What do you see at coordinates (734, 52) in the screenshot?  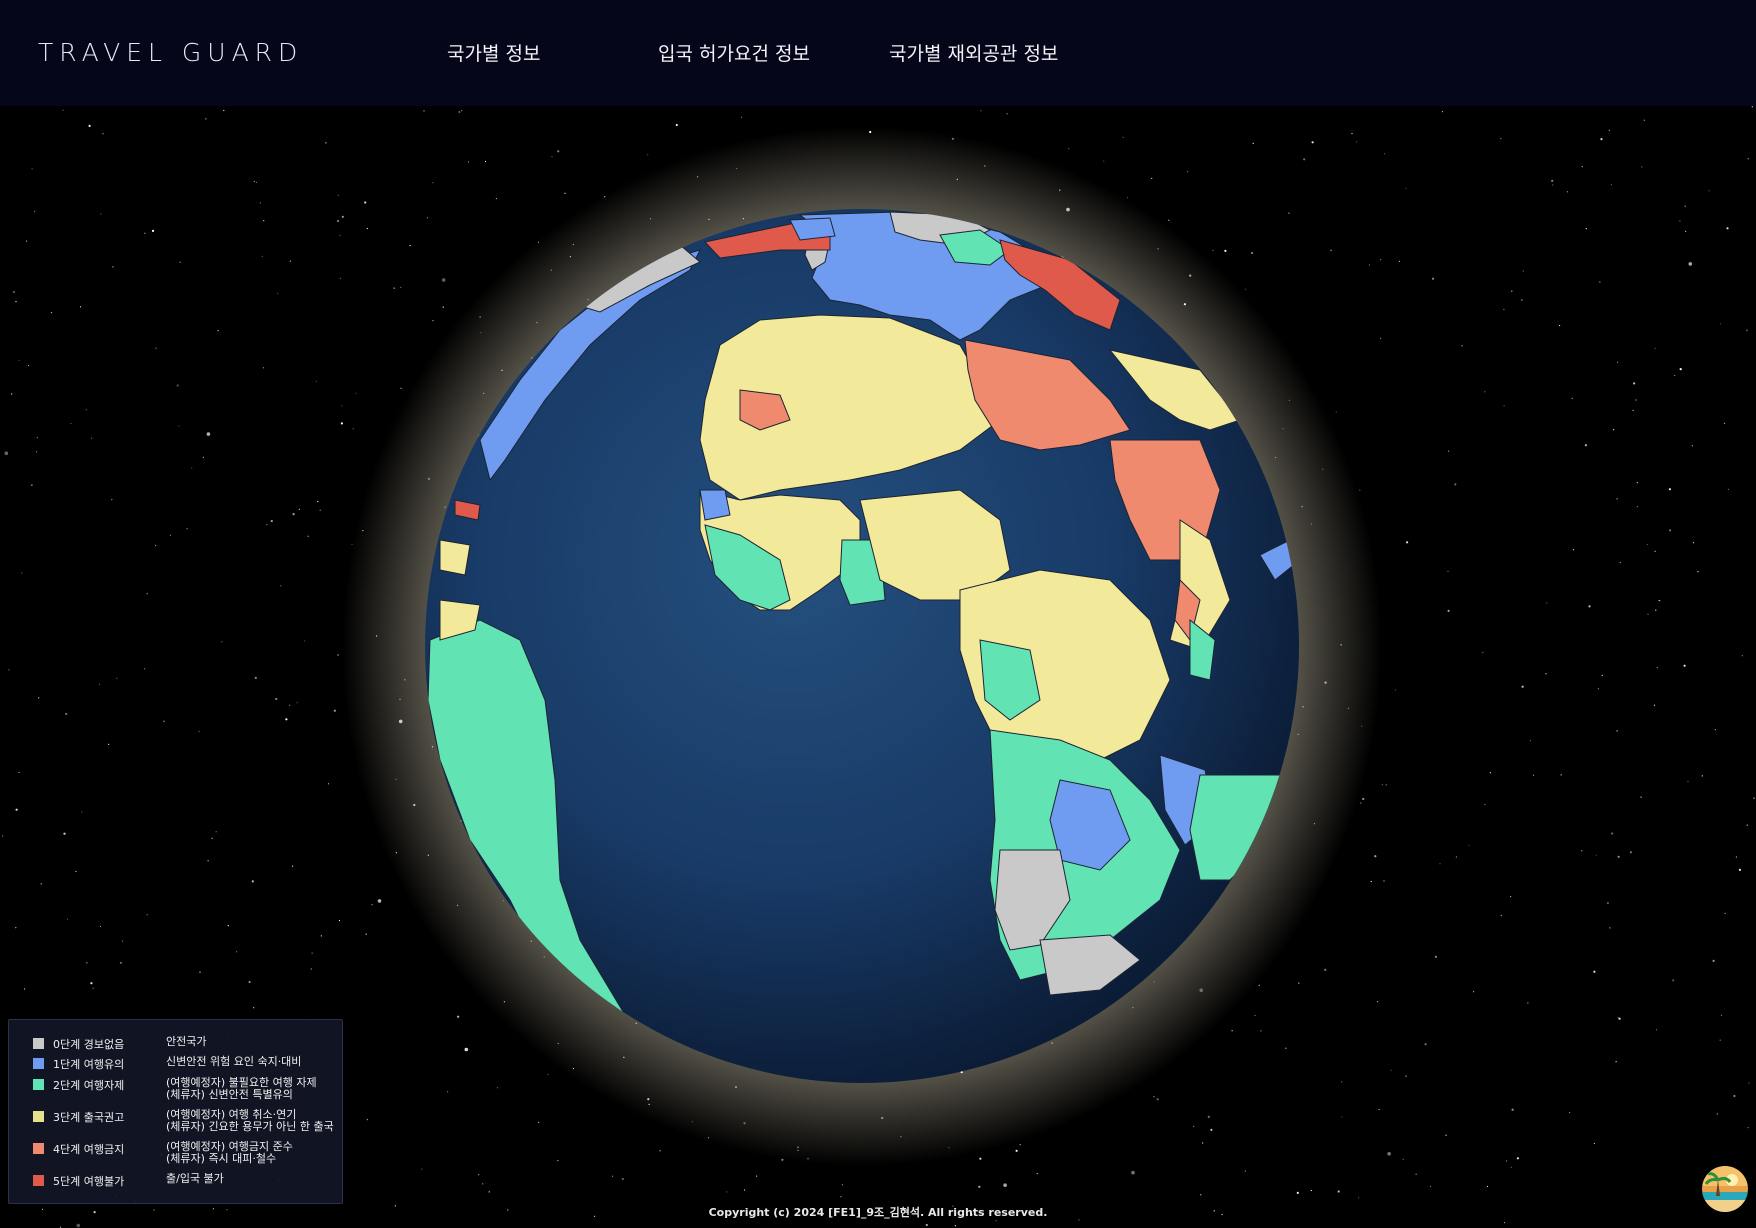 I see `nav-entry-requirements: 입국 허가요건 정보` at bounding box center [734, 52].